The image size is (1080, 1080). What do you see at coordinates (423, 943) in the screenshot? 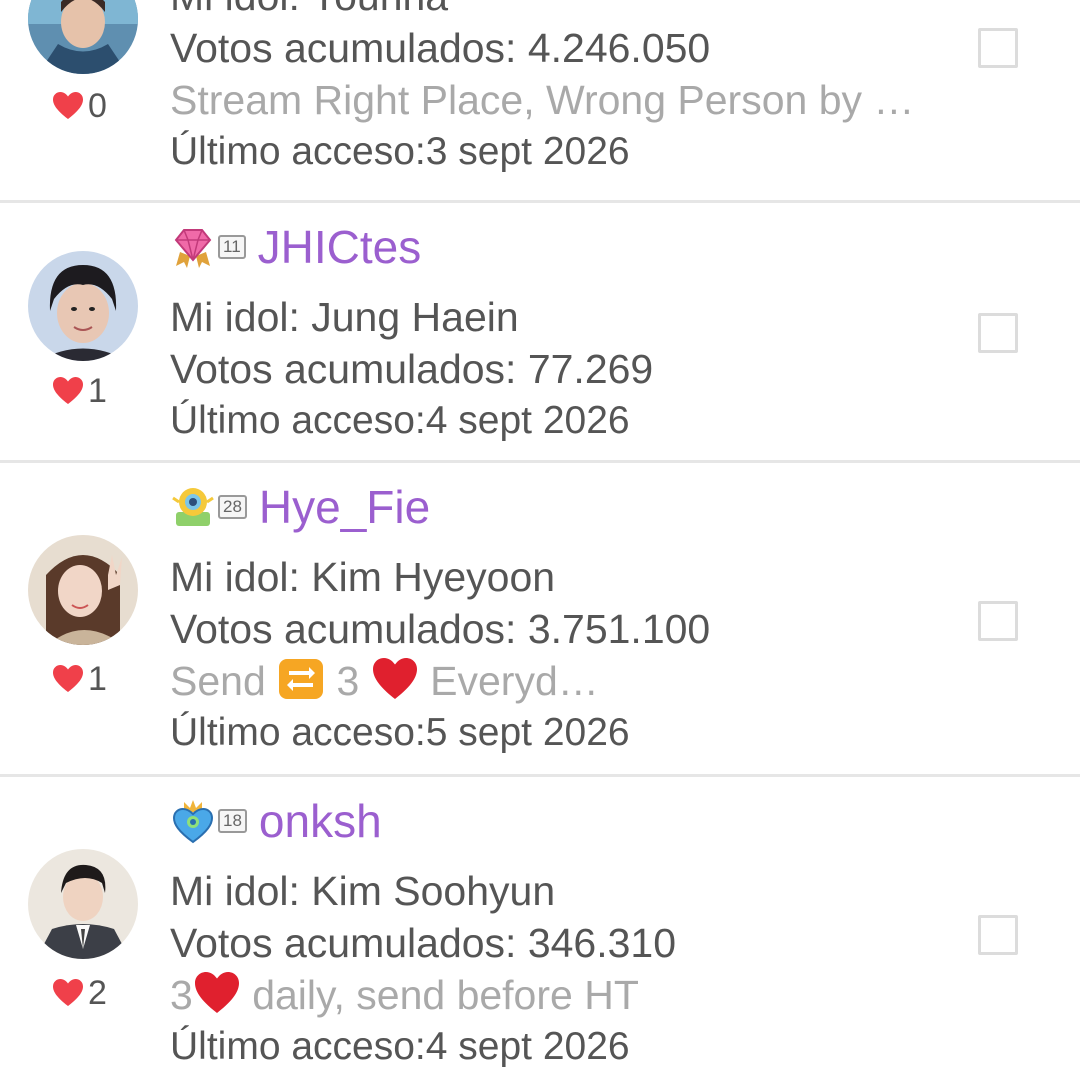
I see `votes-text: Votos acumulados: 346.310` at bounding box center [423, 943].